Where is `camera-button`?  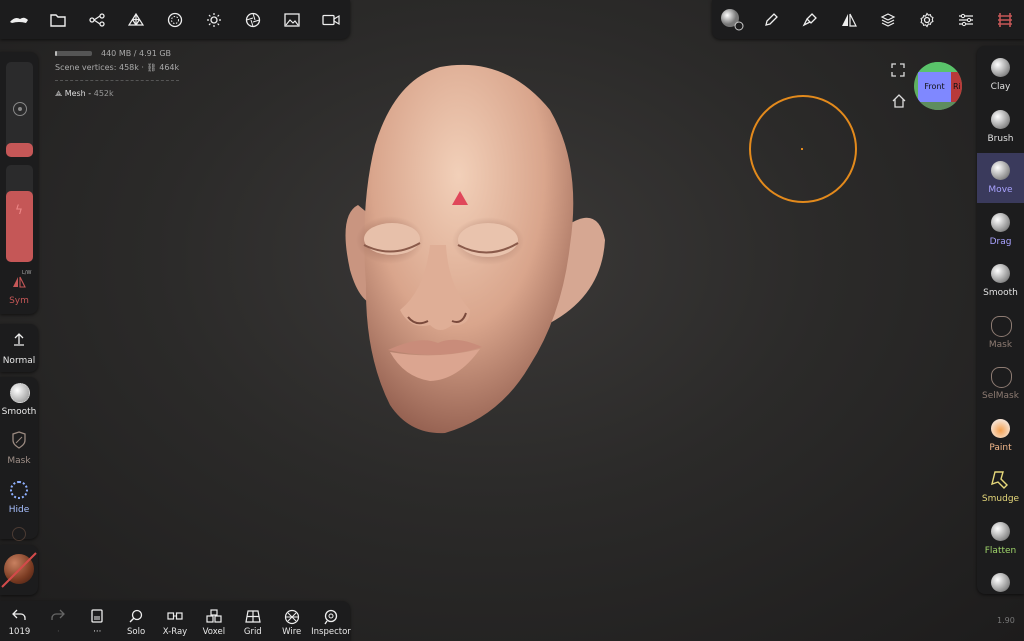 camera-button is located at coordinates (330, 19).